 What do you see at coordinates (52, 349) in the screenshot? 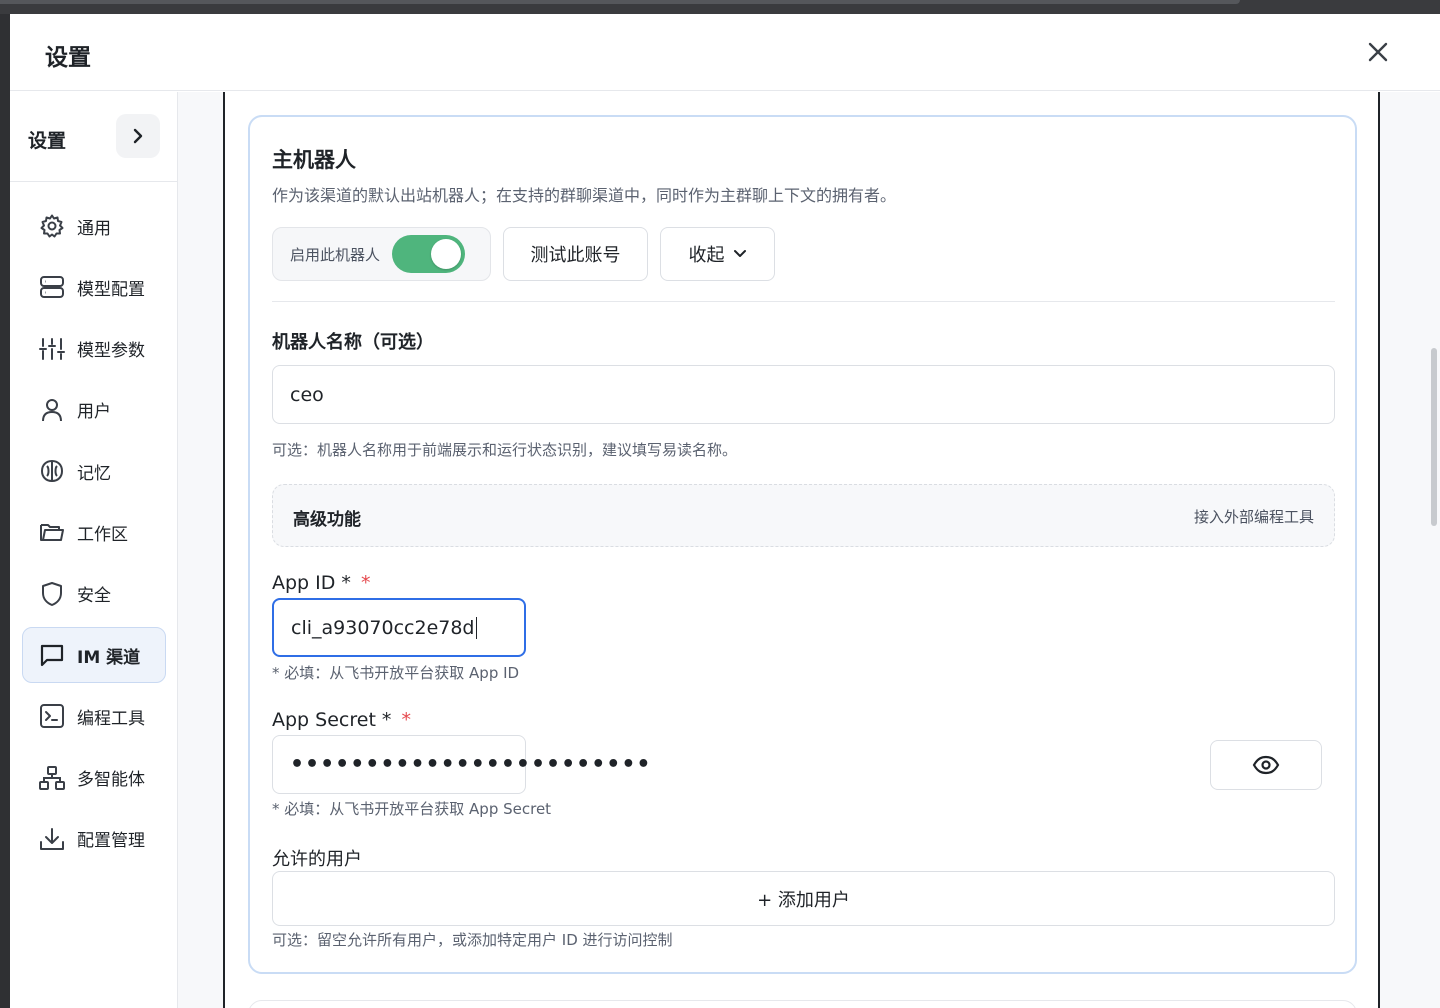
I see `sliders-icon` at bounding box center [52, 349].